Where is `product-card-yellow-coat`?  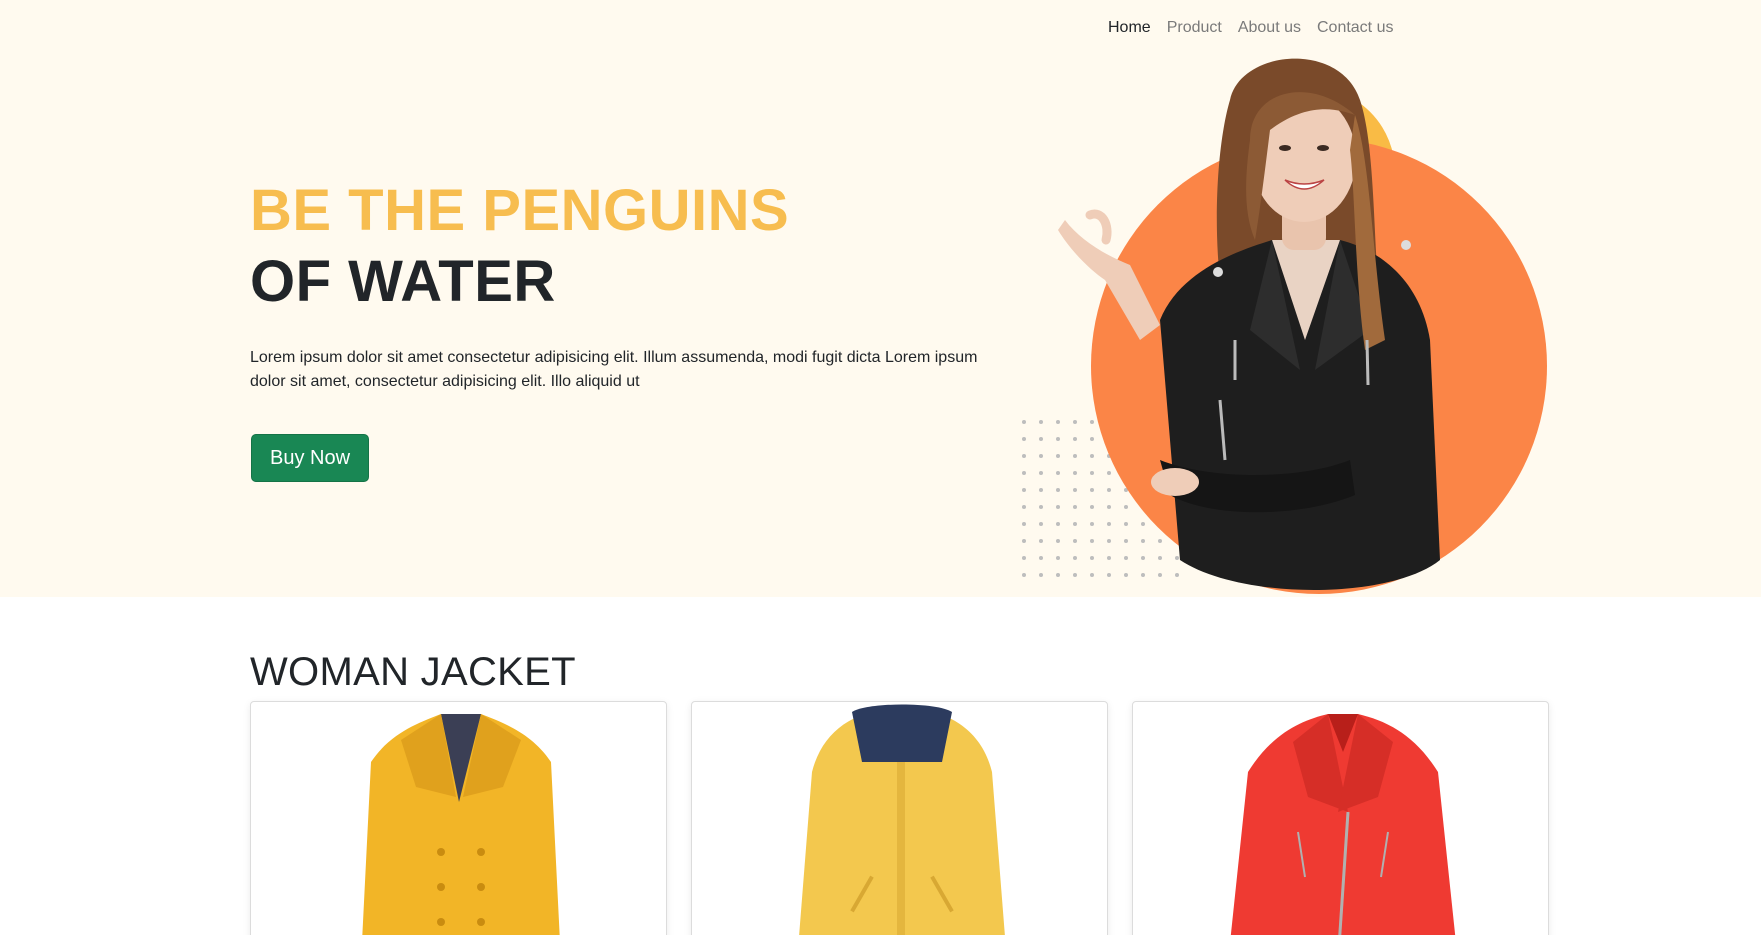
product-card-yellow-coat is located at coordinates (458, 818).